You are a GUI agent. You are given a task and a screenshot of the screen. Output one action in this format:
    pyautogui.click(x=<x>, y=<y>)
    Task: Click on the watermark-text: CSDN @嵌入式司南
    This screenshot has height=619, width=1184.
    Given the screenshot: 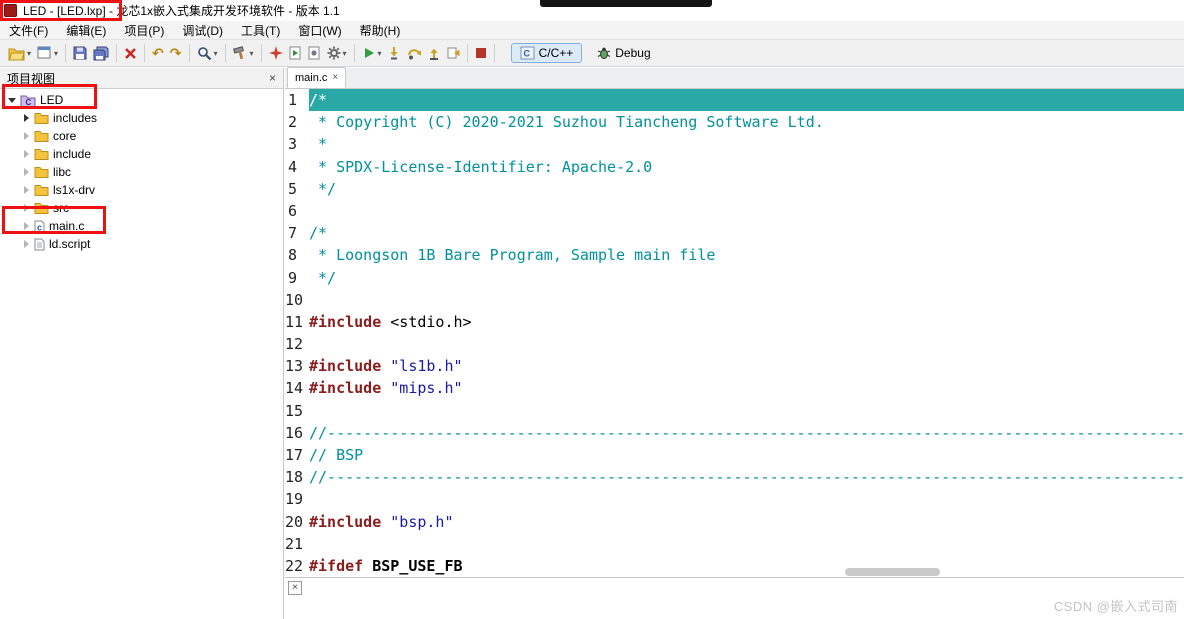 What is the action you would take?
    pyautogui.click(x=1115, y=606)
    